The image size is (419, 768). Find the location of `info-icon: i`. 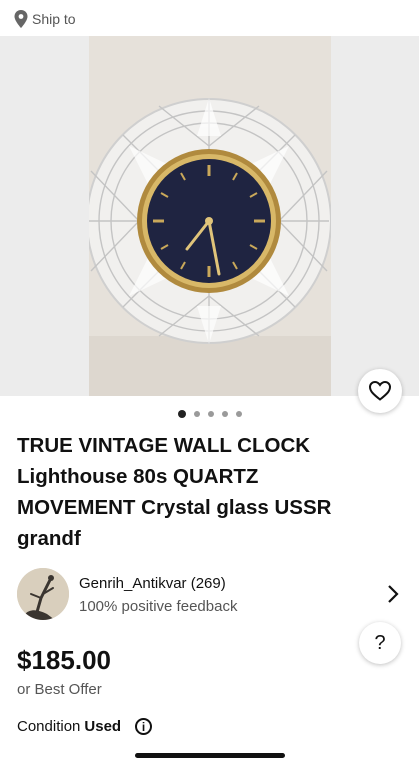

info-icon: i is located at coordinates (144, 726).